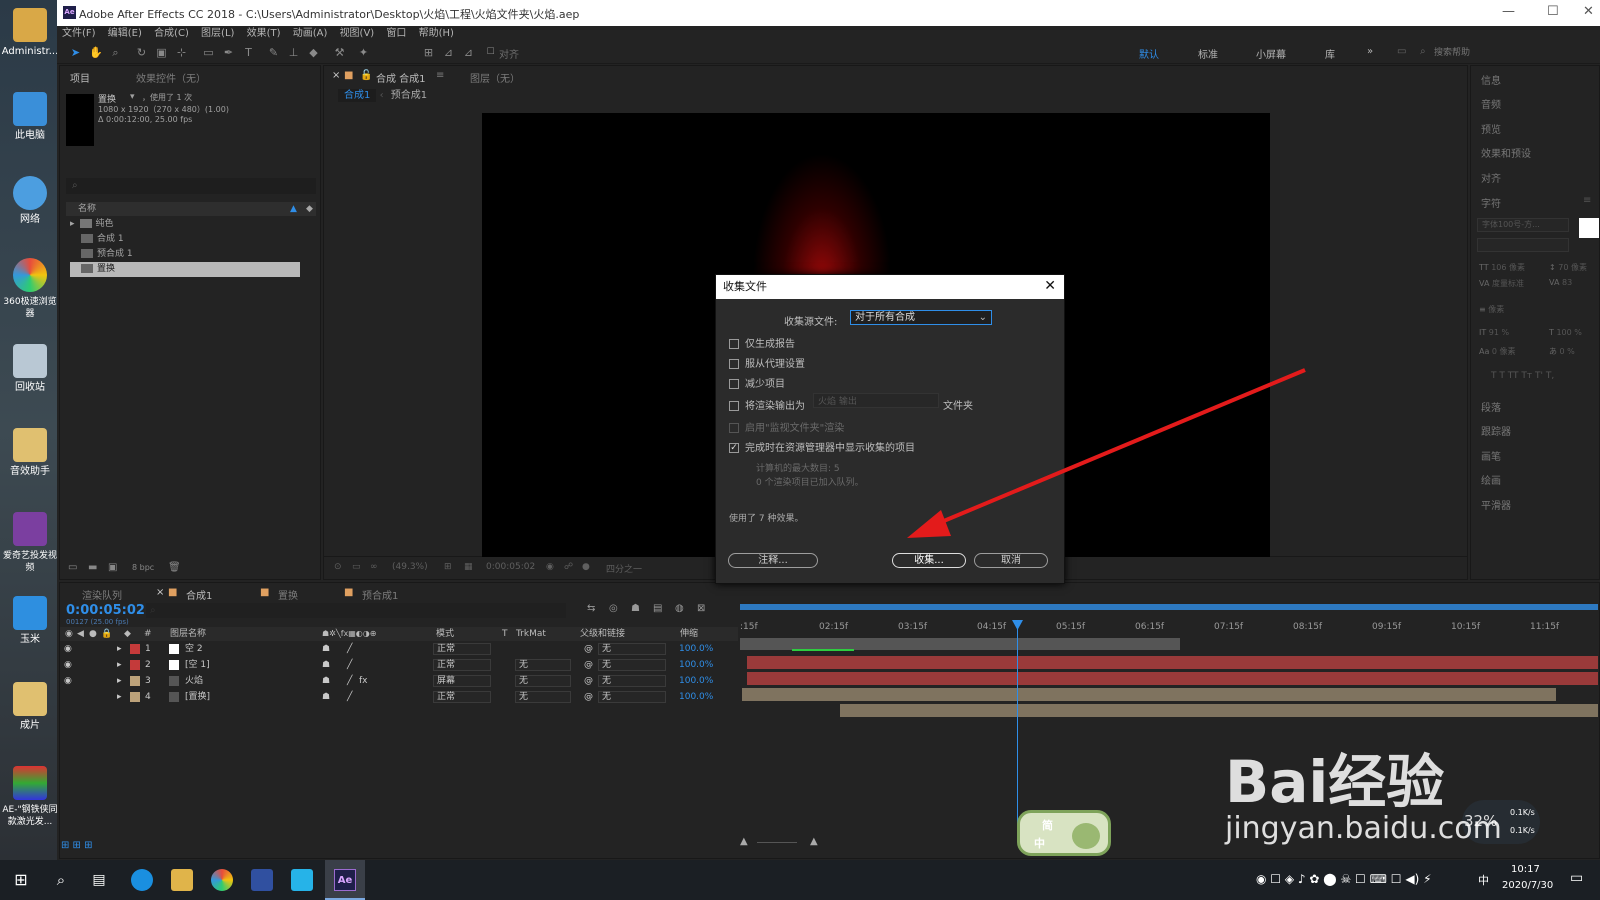 This screenshot has height=900, width=1600. I want to click on trkmat-dropdown: 无, so click(543, 697).